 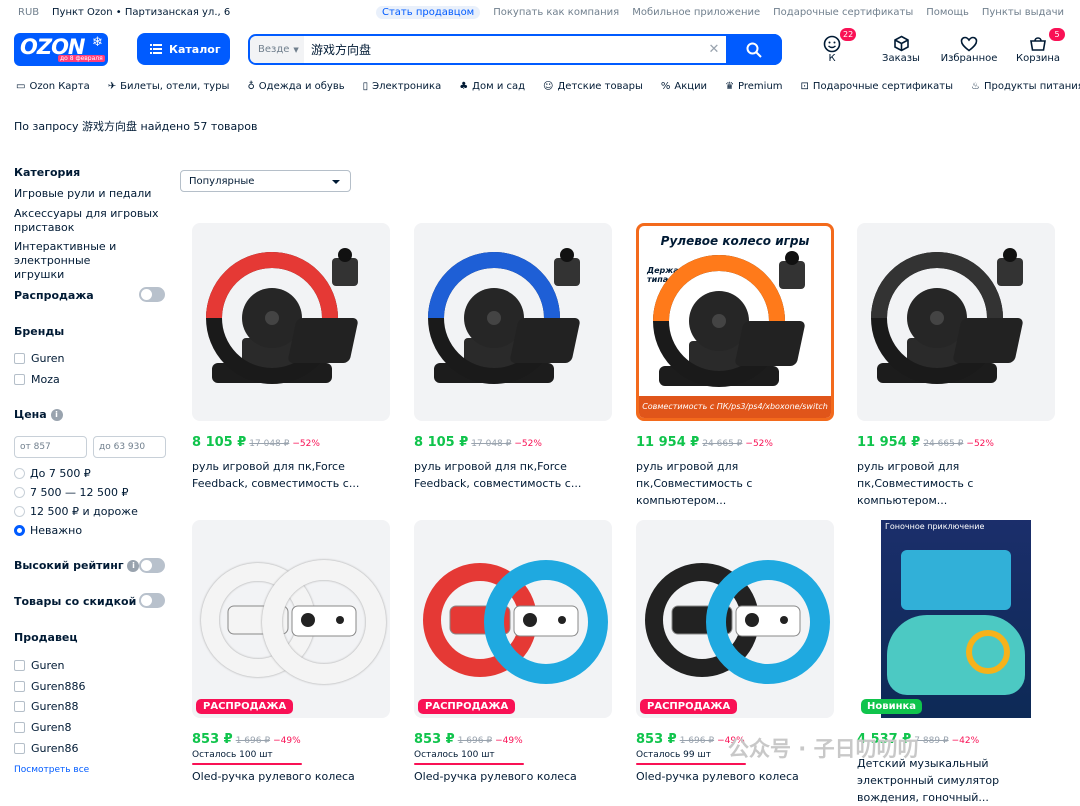 What do you see at coordinates (407, 86) in the screenshot?
I see `nav-label: Электроника` at bounding box center [407, 86].